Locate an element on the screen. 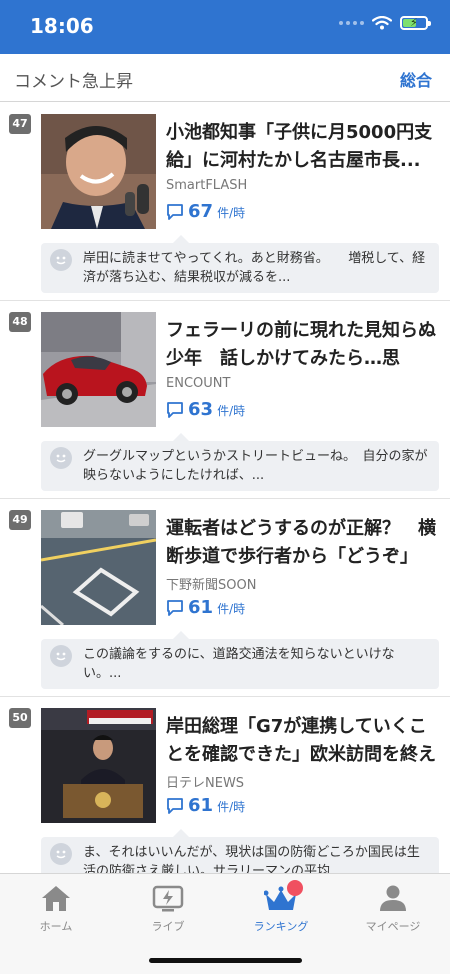 This screenshot has height=974, width=450. tab-home: ホーム is located at coordinates (56, 908).